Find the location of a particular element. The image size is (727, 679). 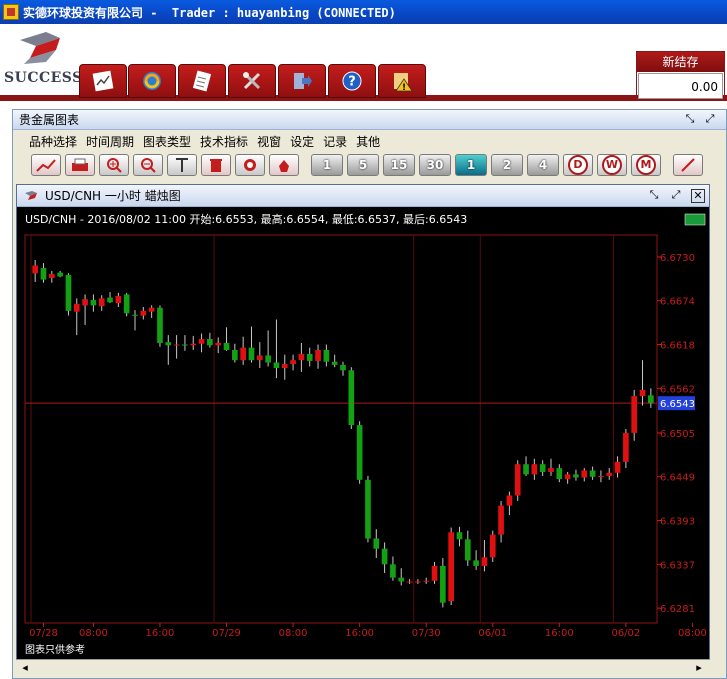

chart-restore-icon: ⤡ is located at coordinates (654, 196).